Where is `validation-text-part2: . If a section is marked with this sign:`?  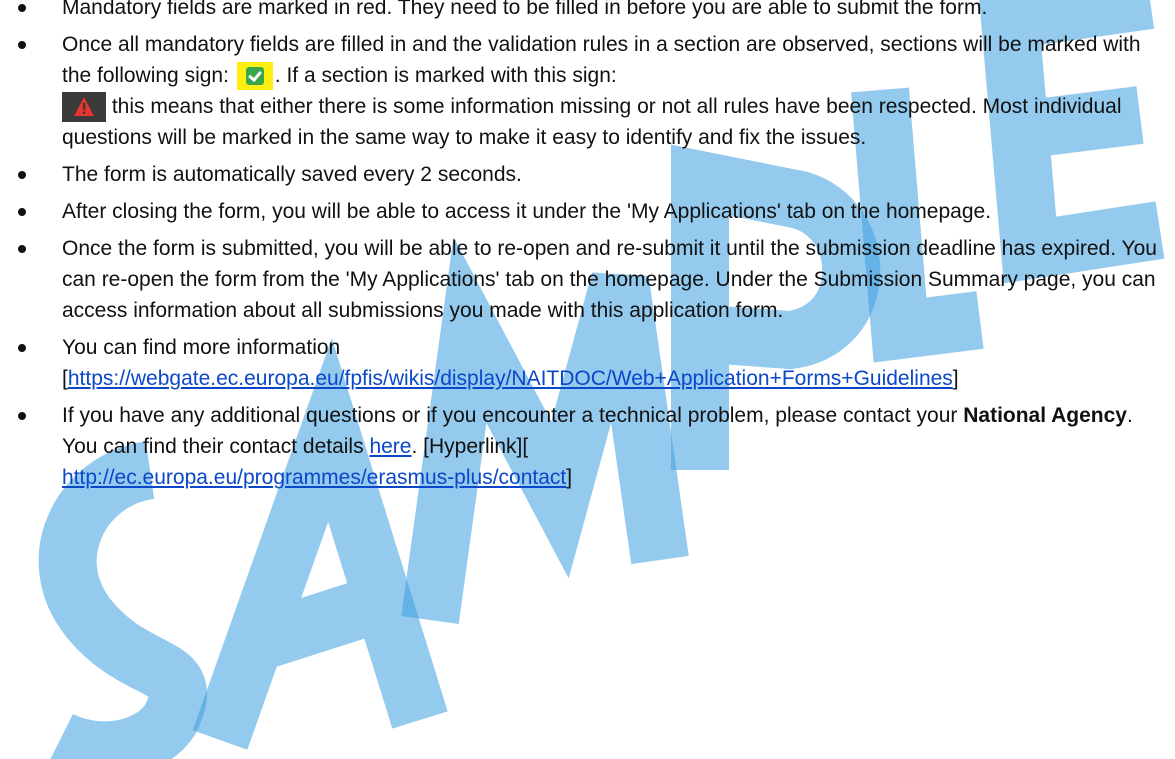 validation-text-part2: . If a section is marked with this sign: is located at coordinates (445, 75).